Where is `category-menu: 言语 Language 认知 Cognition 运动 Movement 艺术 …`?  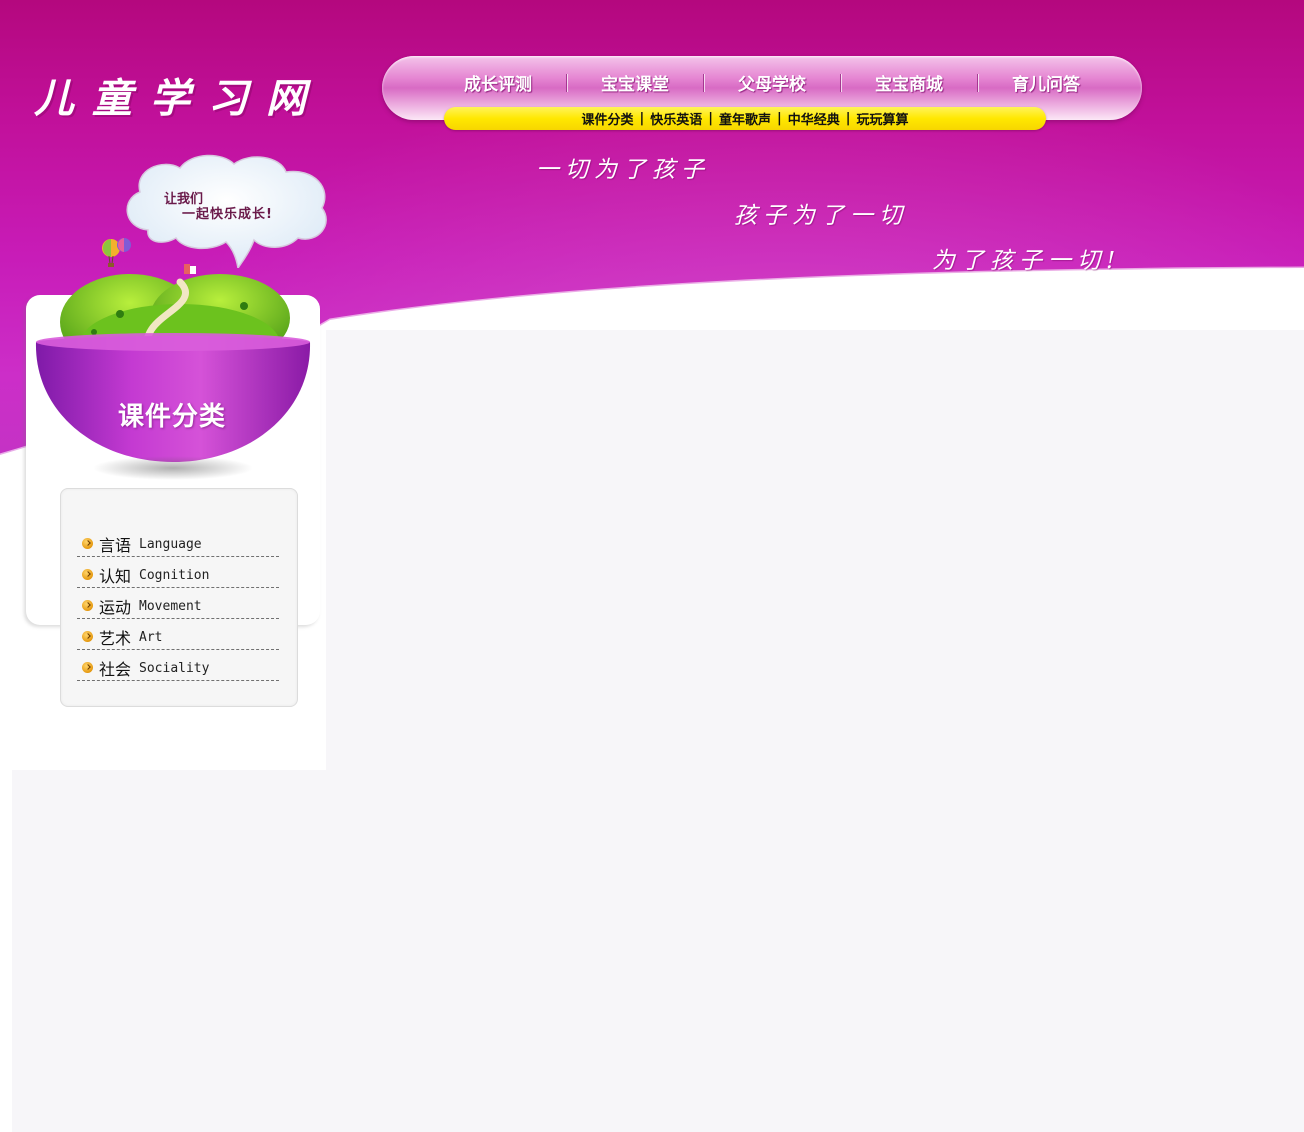
category-menu: 言语 Language 认知 Cognition 运动 Movement 艺术 … is located at coordinates (179, 597).